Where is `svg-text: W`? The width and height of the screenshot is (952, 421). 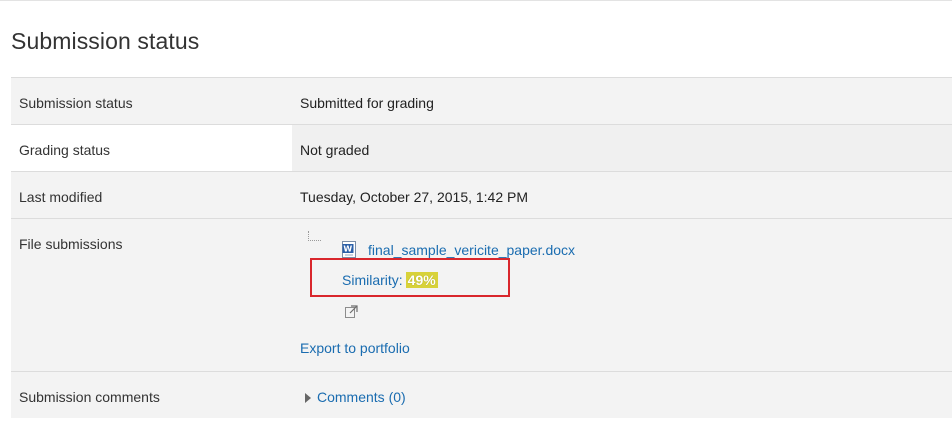
svg-text: W is located at coordinates (347, 249).